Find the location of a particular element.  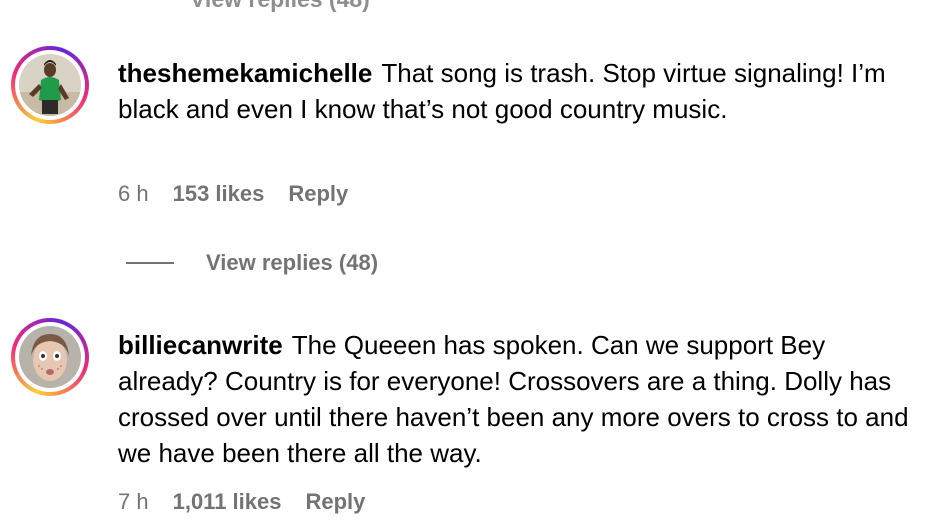

comment-meta: 7 h 1,011 likes Reply is located at coordinates (241, 502).